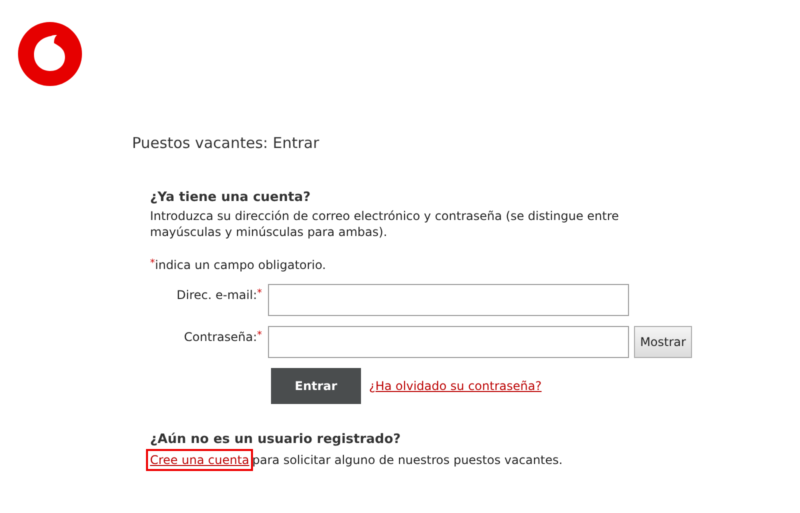 The height and width of the screenshot is (513, 800). I want to click on required-note: *indica un campo obligatorio., so click(238, 265).